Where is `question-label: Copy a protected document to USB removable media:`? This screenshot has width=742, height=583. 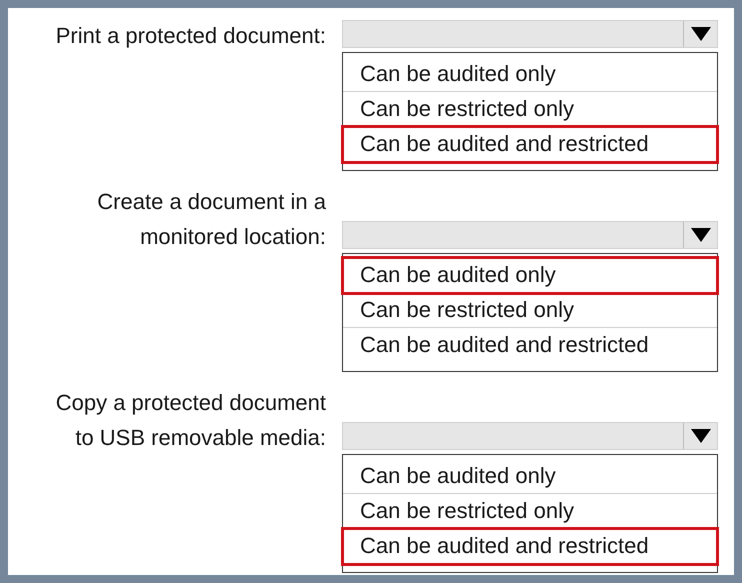
question-label: Copy a protected document to USB removable media: is located at coordinates (190, 420).